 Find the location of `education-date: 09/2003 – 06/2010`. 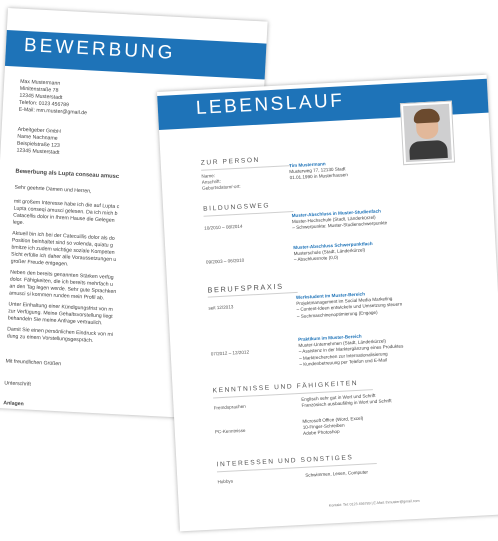

education-date: 09/2003 – 06/2010 is located at coordinates (225, 261).